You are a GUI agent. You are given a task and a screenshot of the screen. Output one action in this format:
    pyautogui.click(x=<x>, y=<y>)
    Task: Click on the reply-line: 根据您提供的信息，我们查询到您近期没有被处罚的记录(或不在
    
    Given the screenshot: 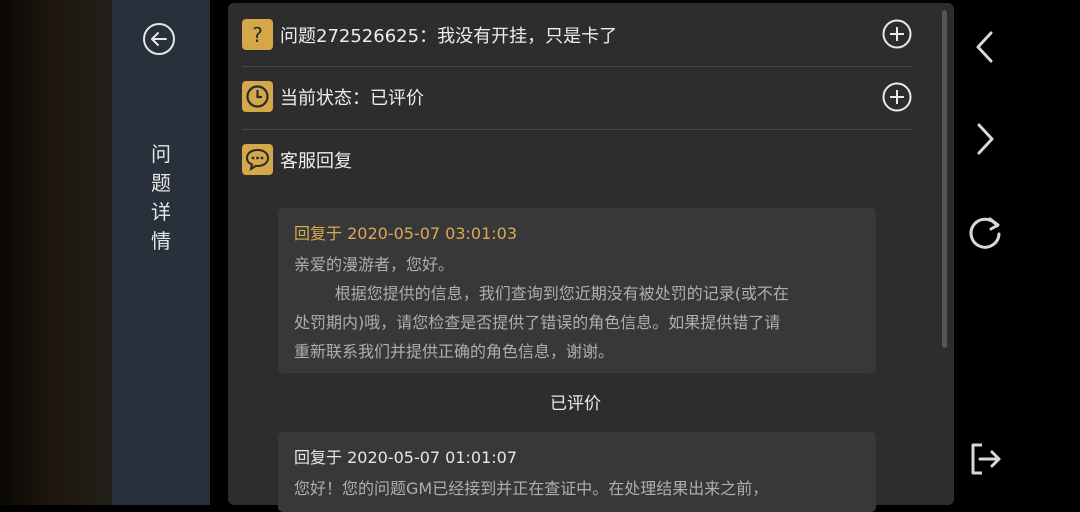 What is the action you would take?
    pyautogui.click(x=541, y=293)
    